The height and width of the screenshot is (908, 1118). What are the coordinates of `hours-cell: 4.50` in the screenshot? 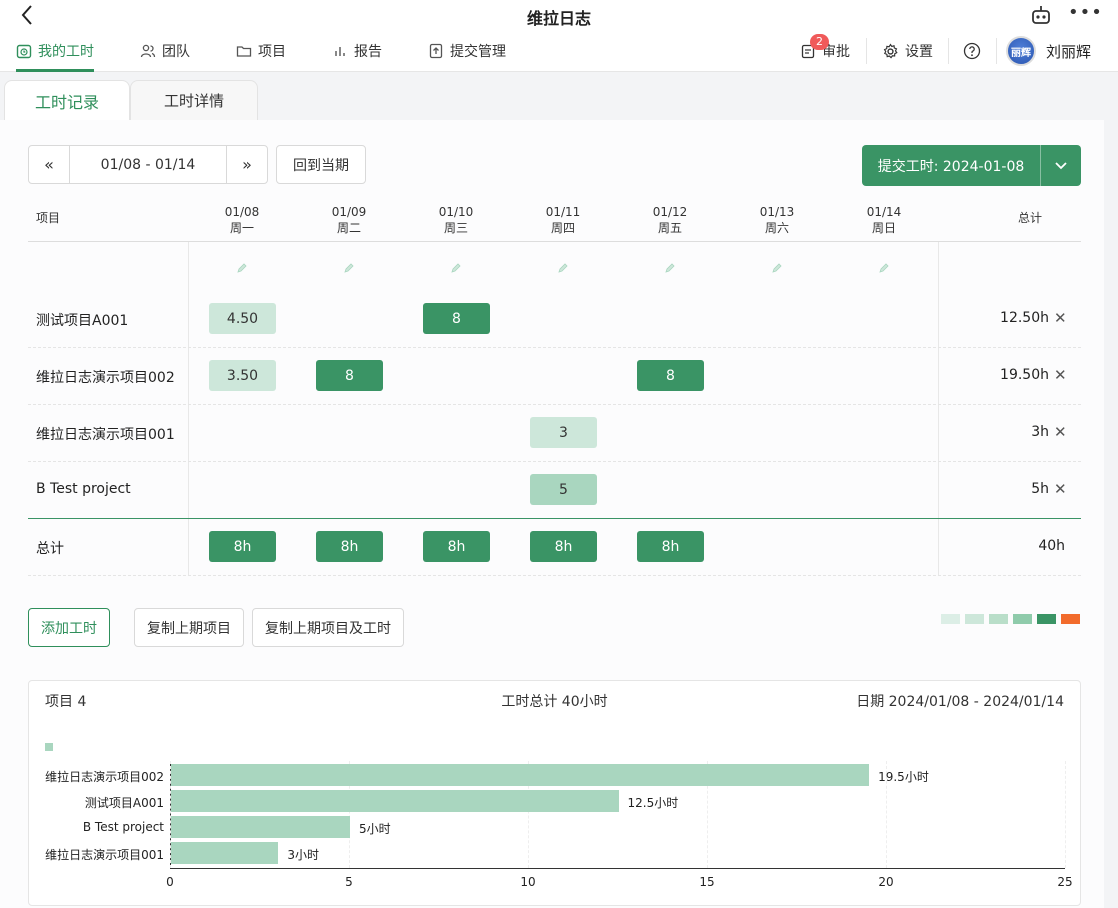 It's located at (242, 318).